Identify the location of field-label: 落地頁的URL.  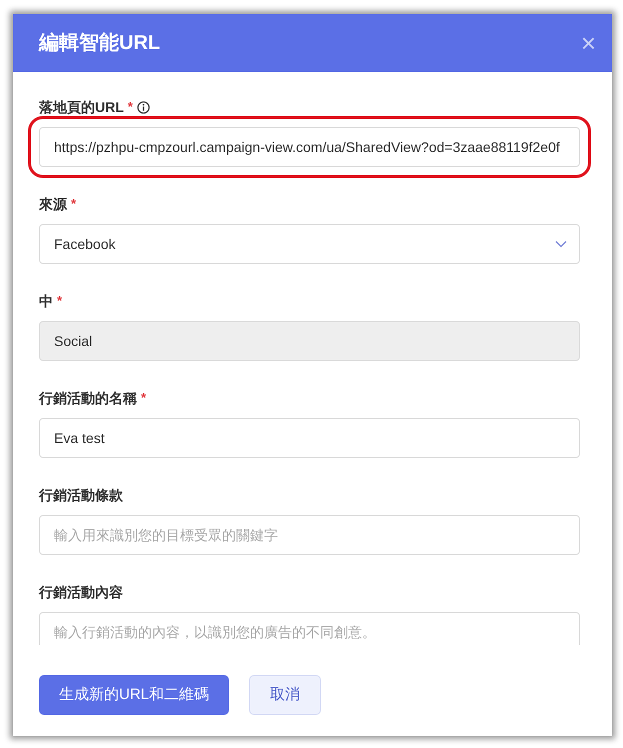
(81, 107).